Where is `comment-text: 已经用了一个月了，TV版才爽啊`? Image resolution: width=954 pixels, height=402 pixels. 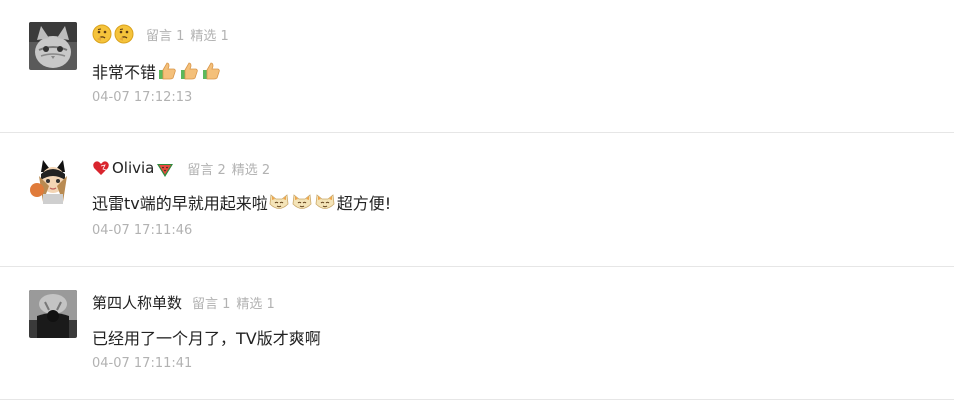
comment-text: 已经用了一个月了，TV版才爽啊 is located at coordinates (206, 337).